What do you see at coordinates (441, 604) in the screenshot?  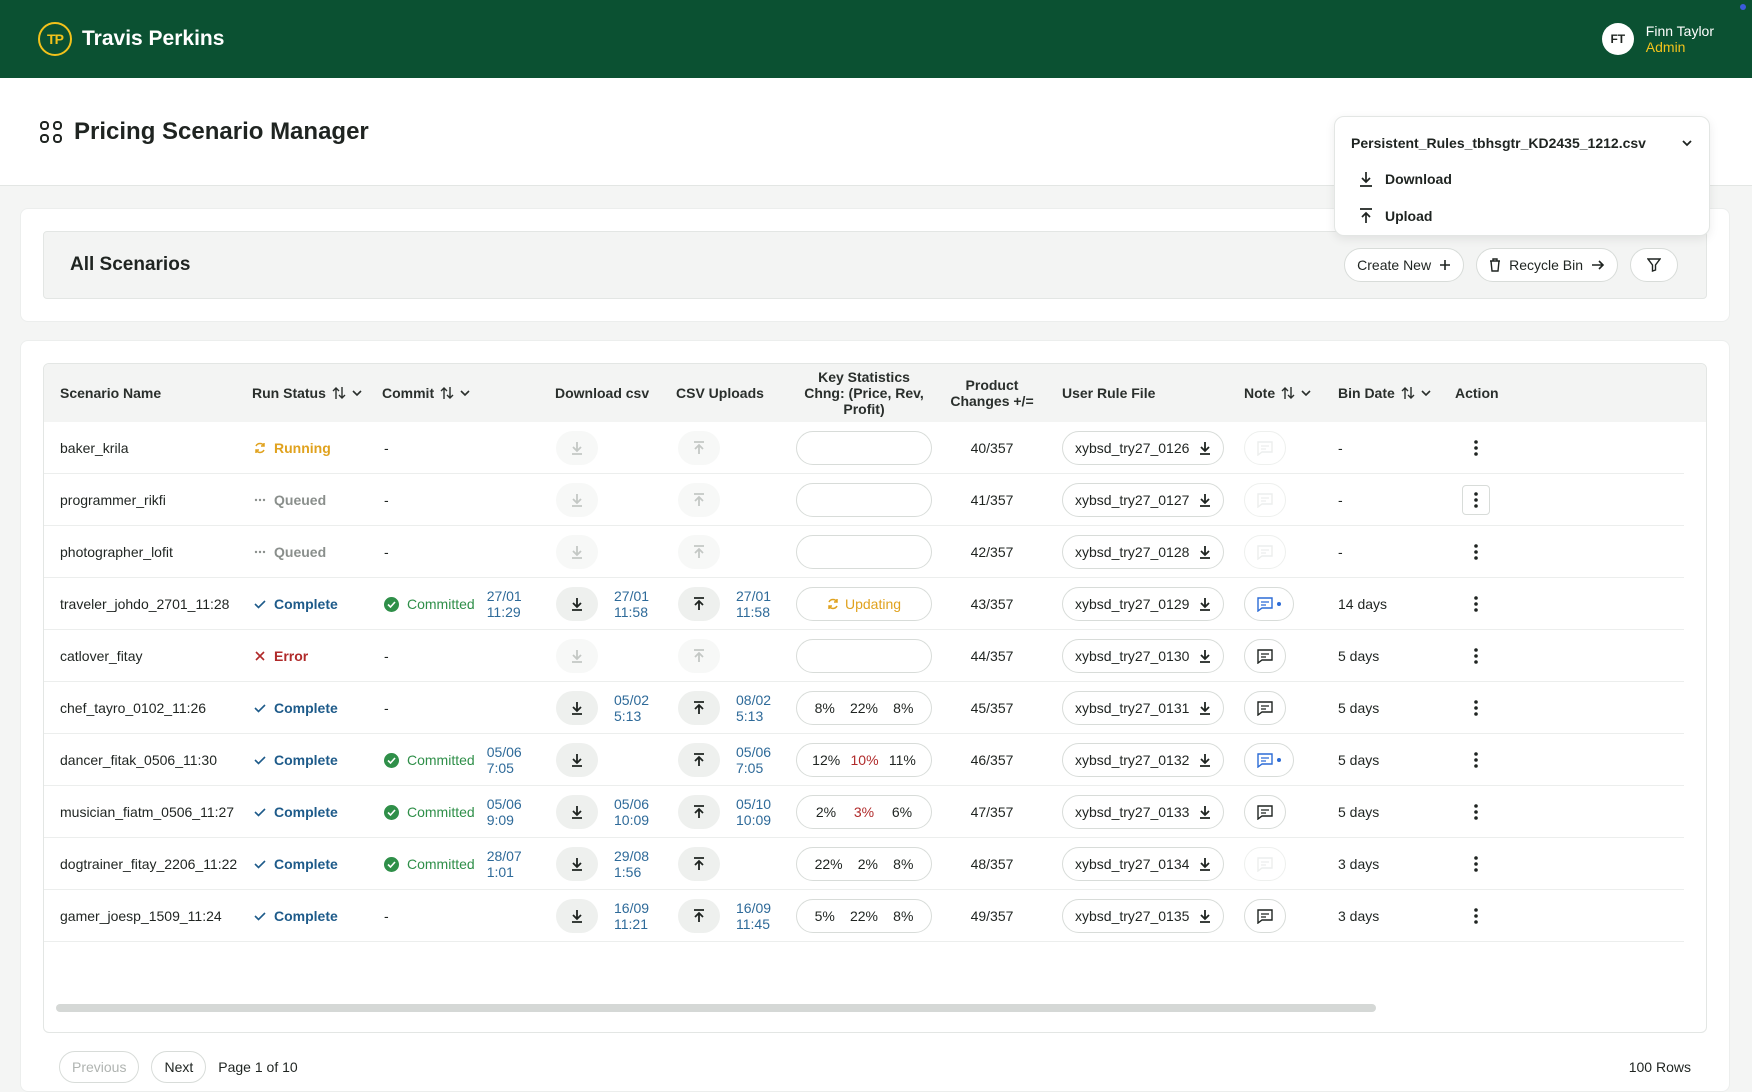 I see `commit-label: Committed` at bounding box center [441, 604].